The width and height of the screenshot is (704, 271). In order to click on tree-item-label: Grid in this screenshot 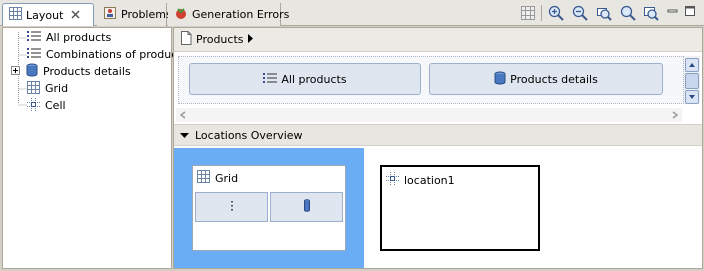, I will do `click(57, 88)`.